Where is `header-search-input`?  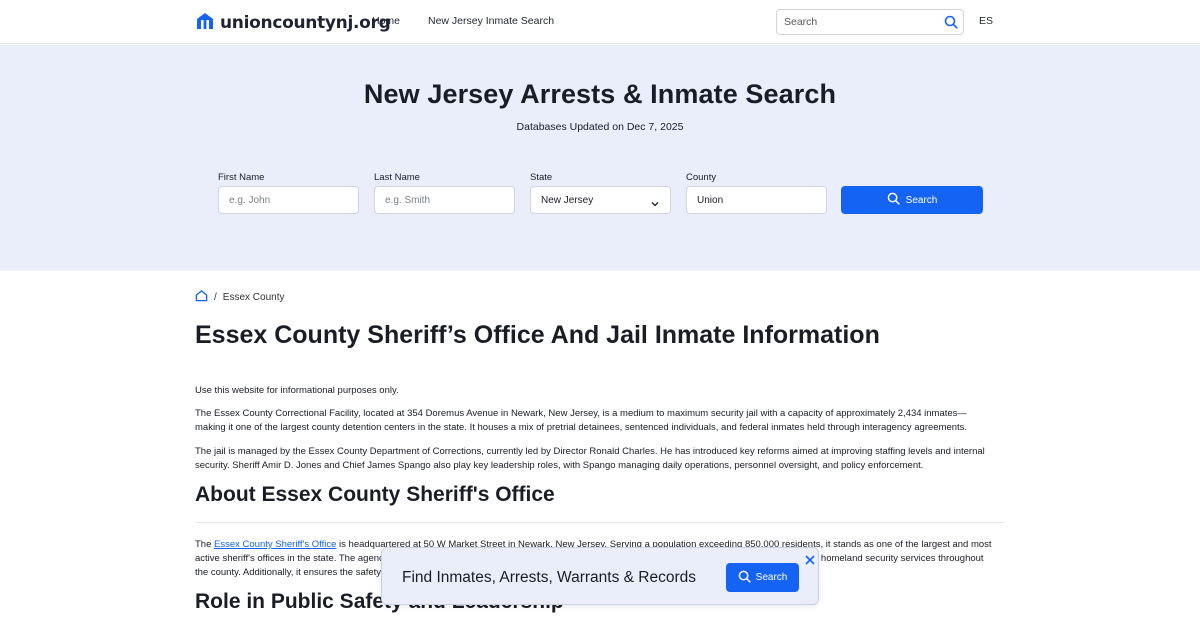
header-search-input is located at coordinates (857, 22).